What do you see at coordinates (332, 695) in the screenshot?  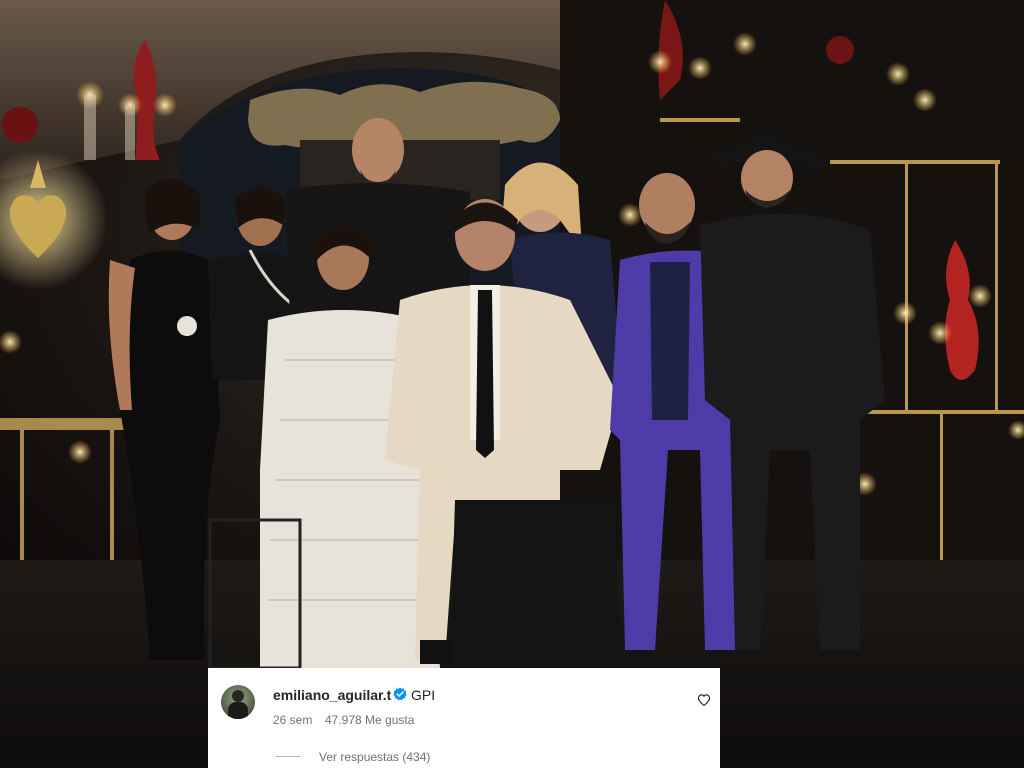 I see `comment-username: emiliano_aguilar.t` at bounding box center [332, 695].